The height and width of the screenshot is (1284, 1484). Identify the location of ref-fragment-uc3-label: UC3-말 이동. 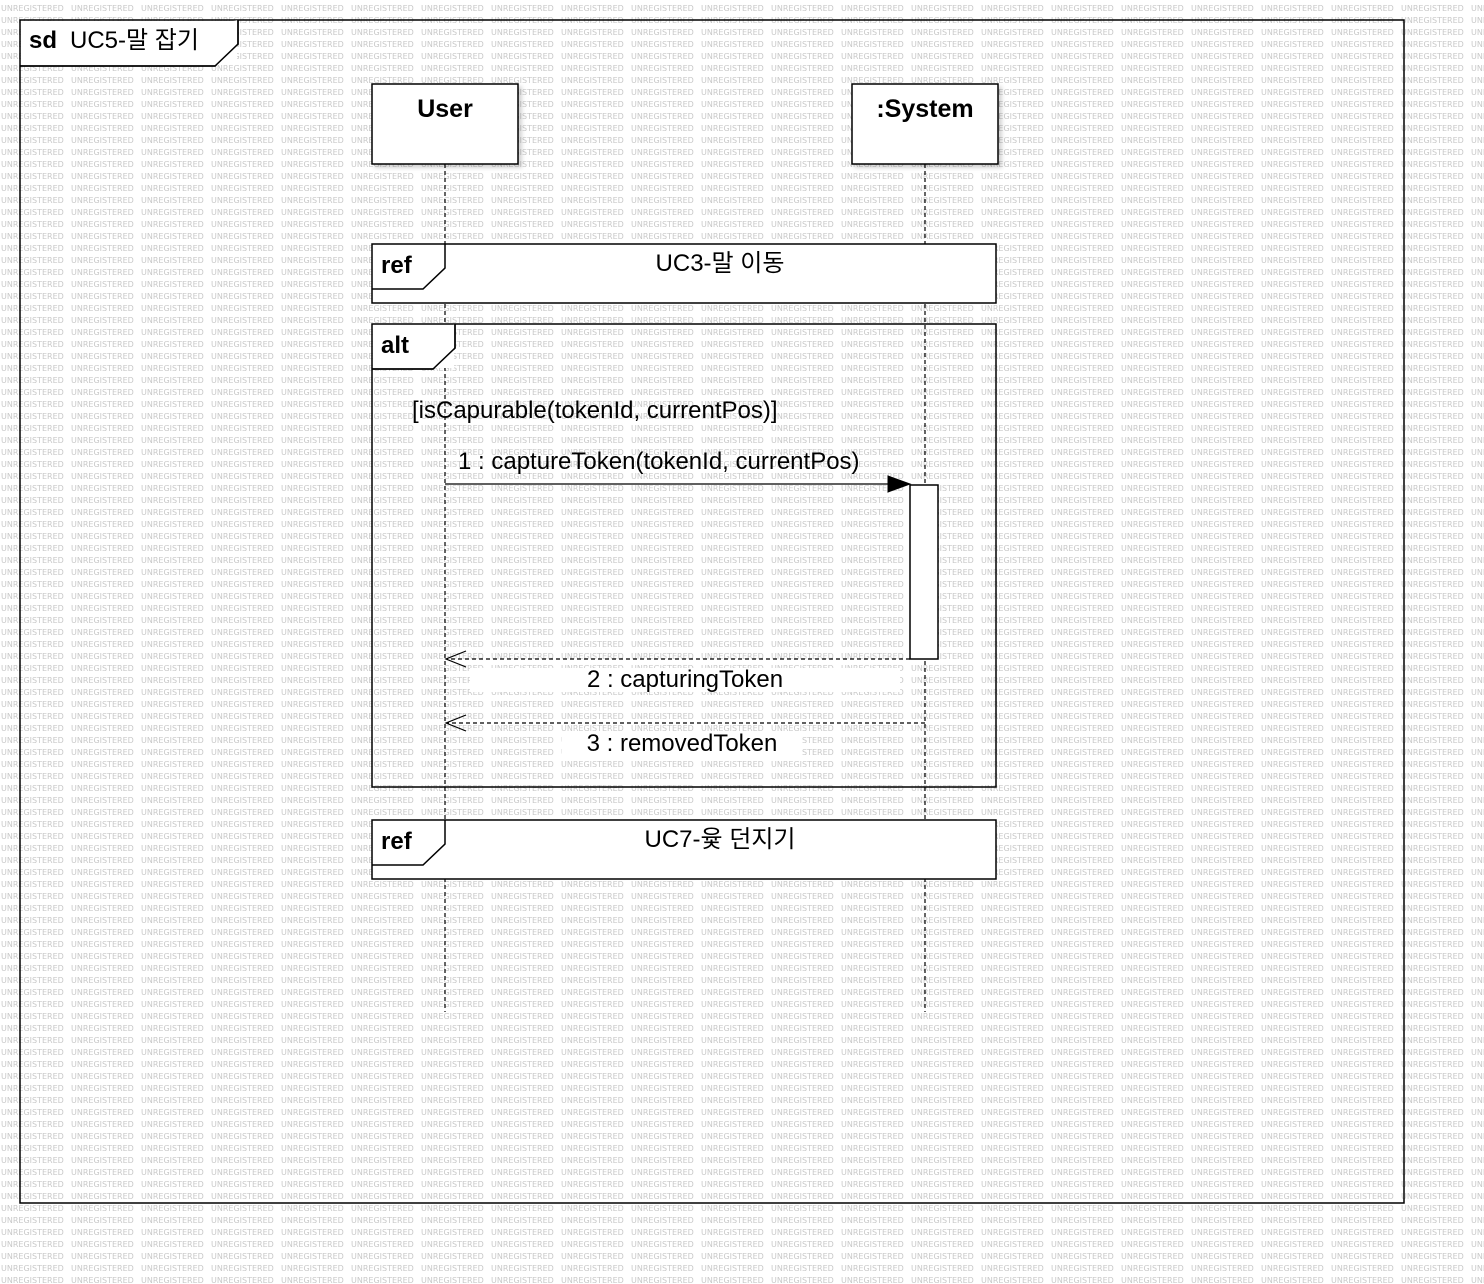
(720, 263).